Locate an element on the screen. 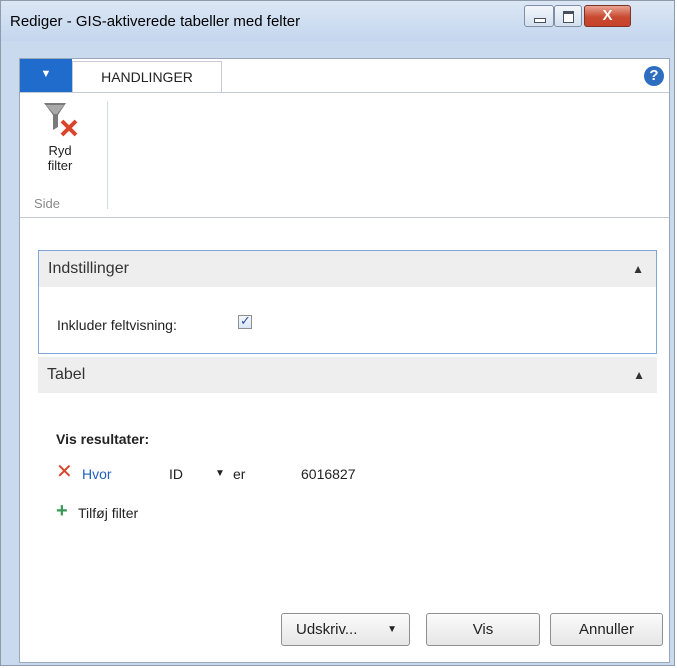 The image size is (677, 668). cancel-button: Annuller is located at coordinates (606, 629).